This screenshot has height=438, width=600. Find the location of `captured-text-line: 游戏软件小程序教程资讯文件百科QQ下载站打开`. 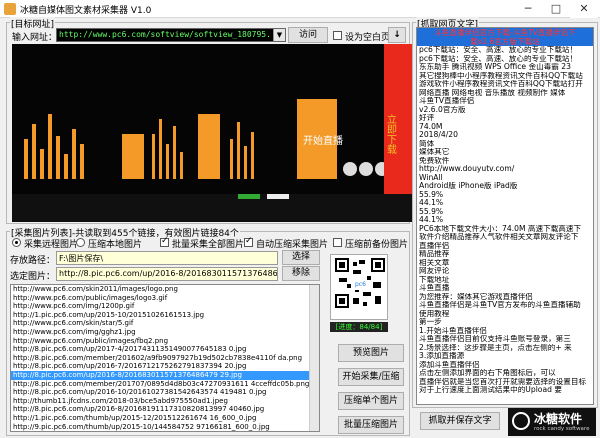

captured-text-line: 游戏软件小程序教程资讯文件百科QQ下载站打开 is located at coordinates (501, 84).